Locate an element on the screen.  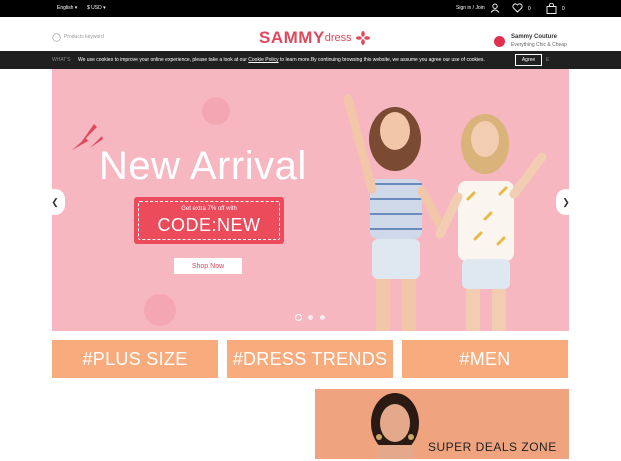
promo-offer-text: Get extra 7% off with is located at coordinates (209, 209).